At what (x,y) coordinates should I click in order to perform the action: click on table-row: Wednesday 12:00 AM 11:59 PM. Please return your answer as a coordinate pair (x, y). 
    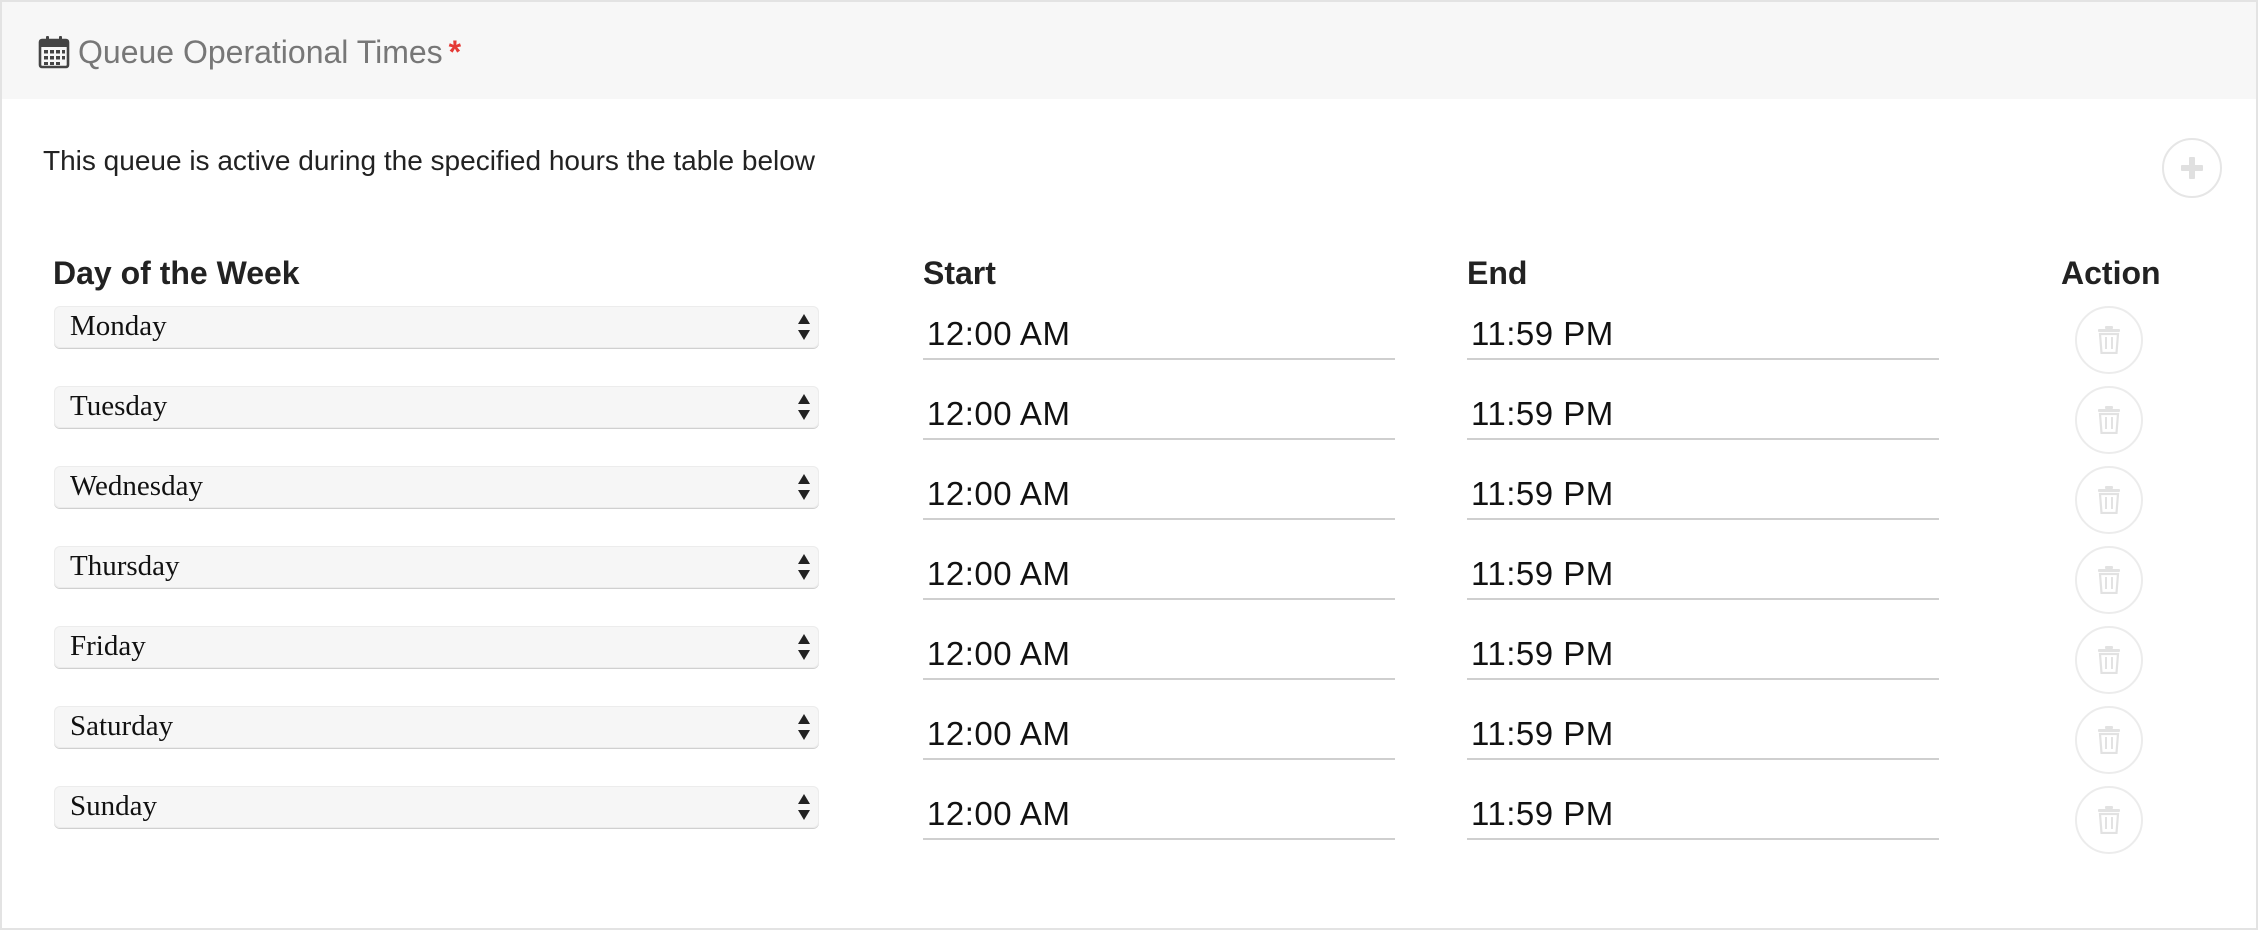
    Looking at the image, I should click on (1129, 506).